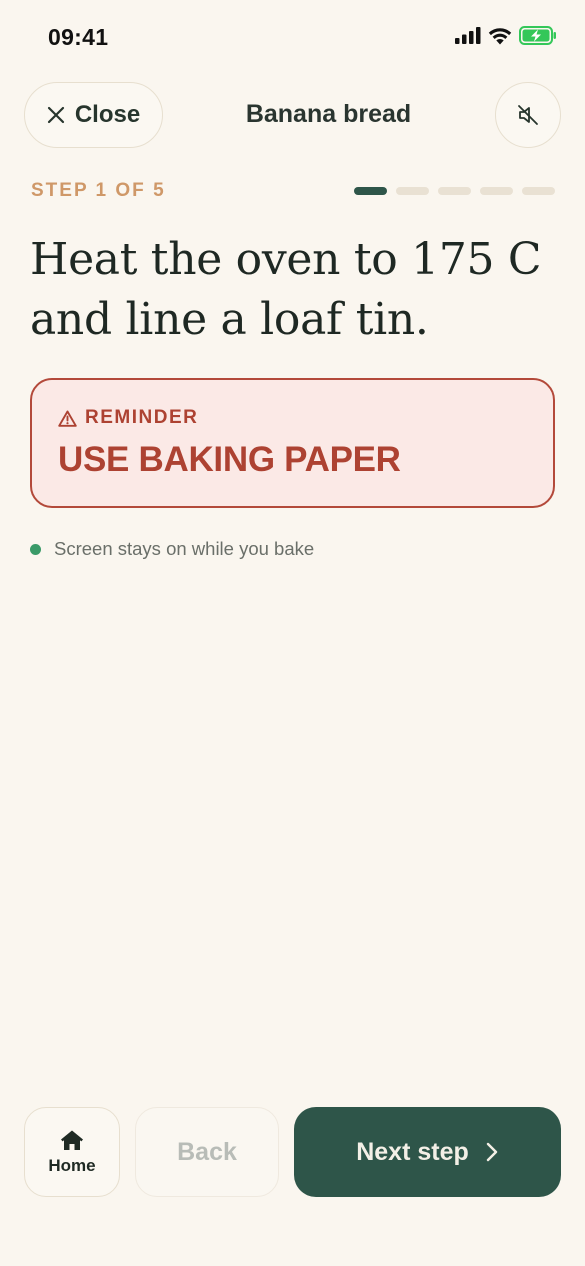  I want to click on status-bar: 09:41, so click(292, 36).